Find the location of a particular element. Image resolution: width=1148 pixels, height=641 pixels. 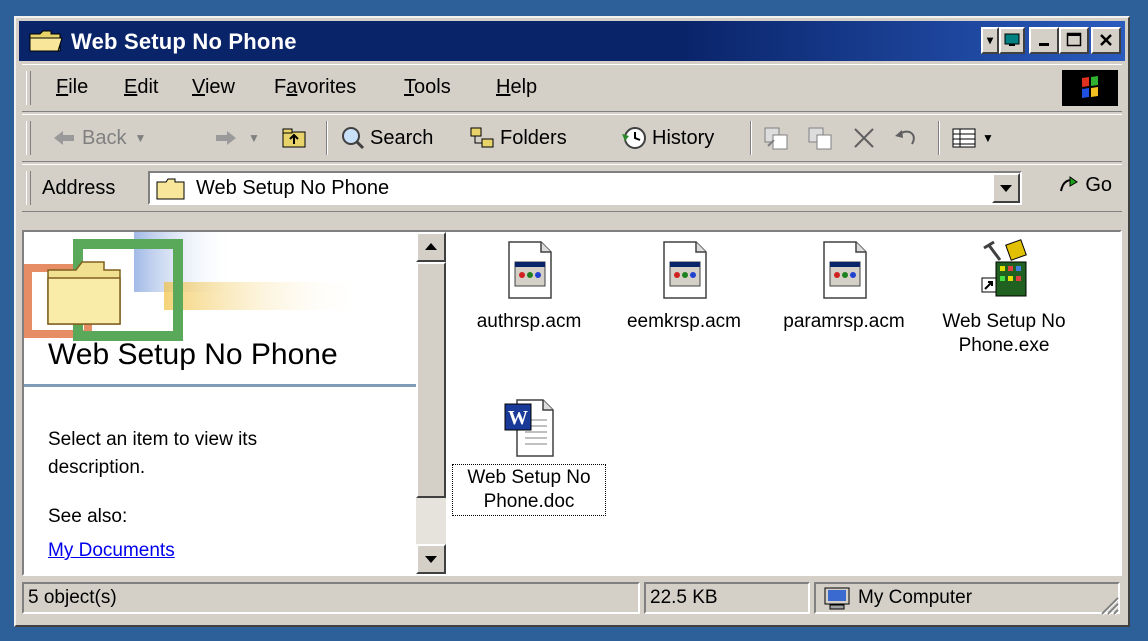

menu-tools: Tools is located at coordinates (427, 87).